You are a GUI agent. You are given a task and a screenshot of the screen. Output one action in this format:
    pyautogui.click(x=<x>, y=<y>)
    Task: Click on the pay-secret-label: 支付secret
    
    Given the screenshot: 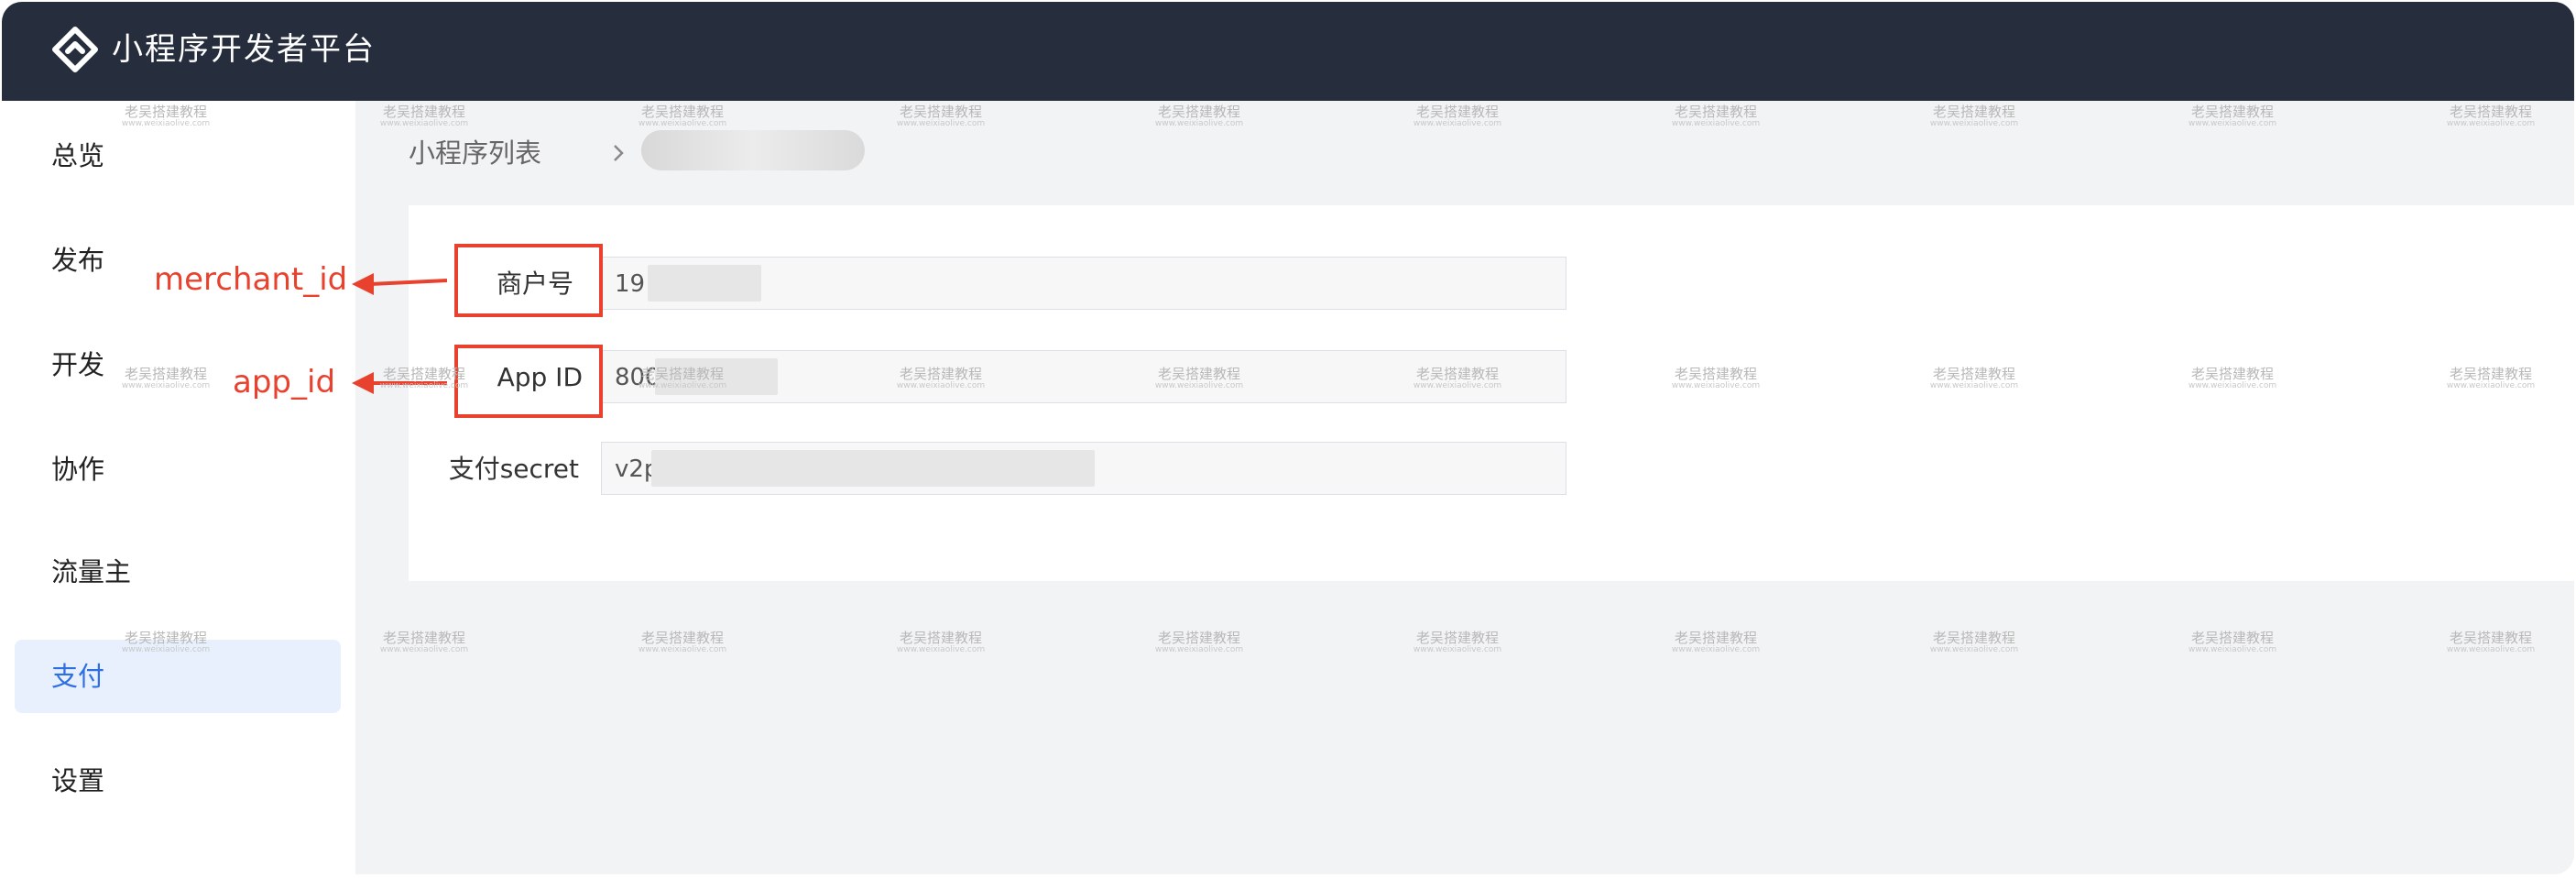 What is the action you would take?
    pyautogui.click(x=514, y=469)
    